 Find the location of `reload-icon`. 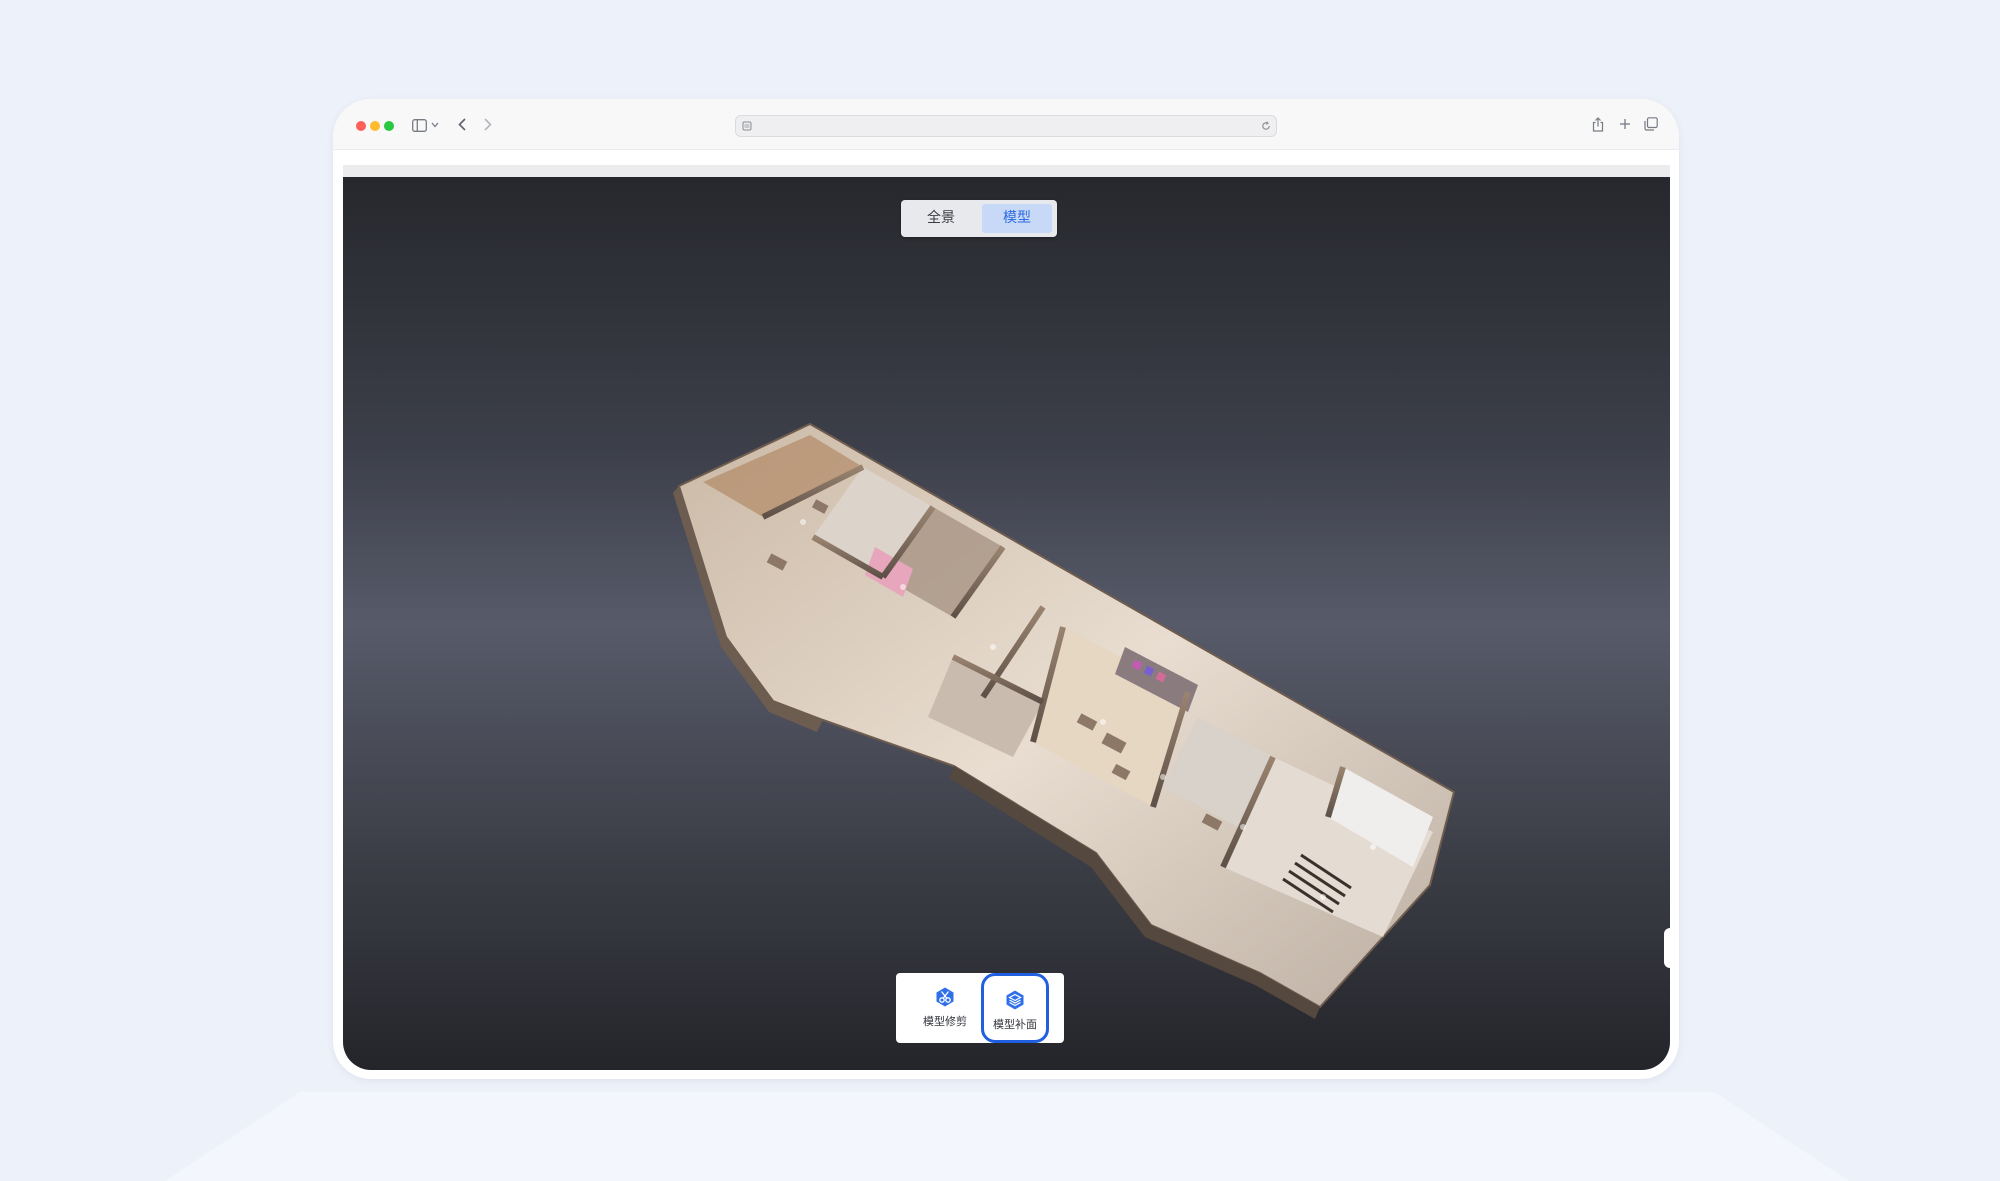

reload-icon is located at coordinates (1266, 126).